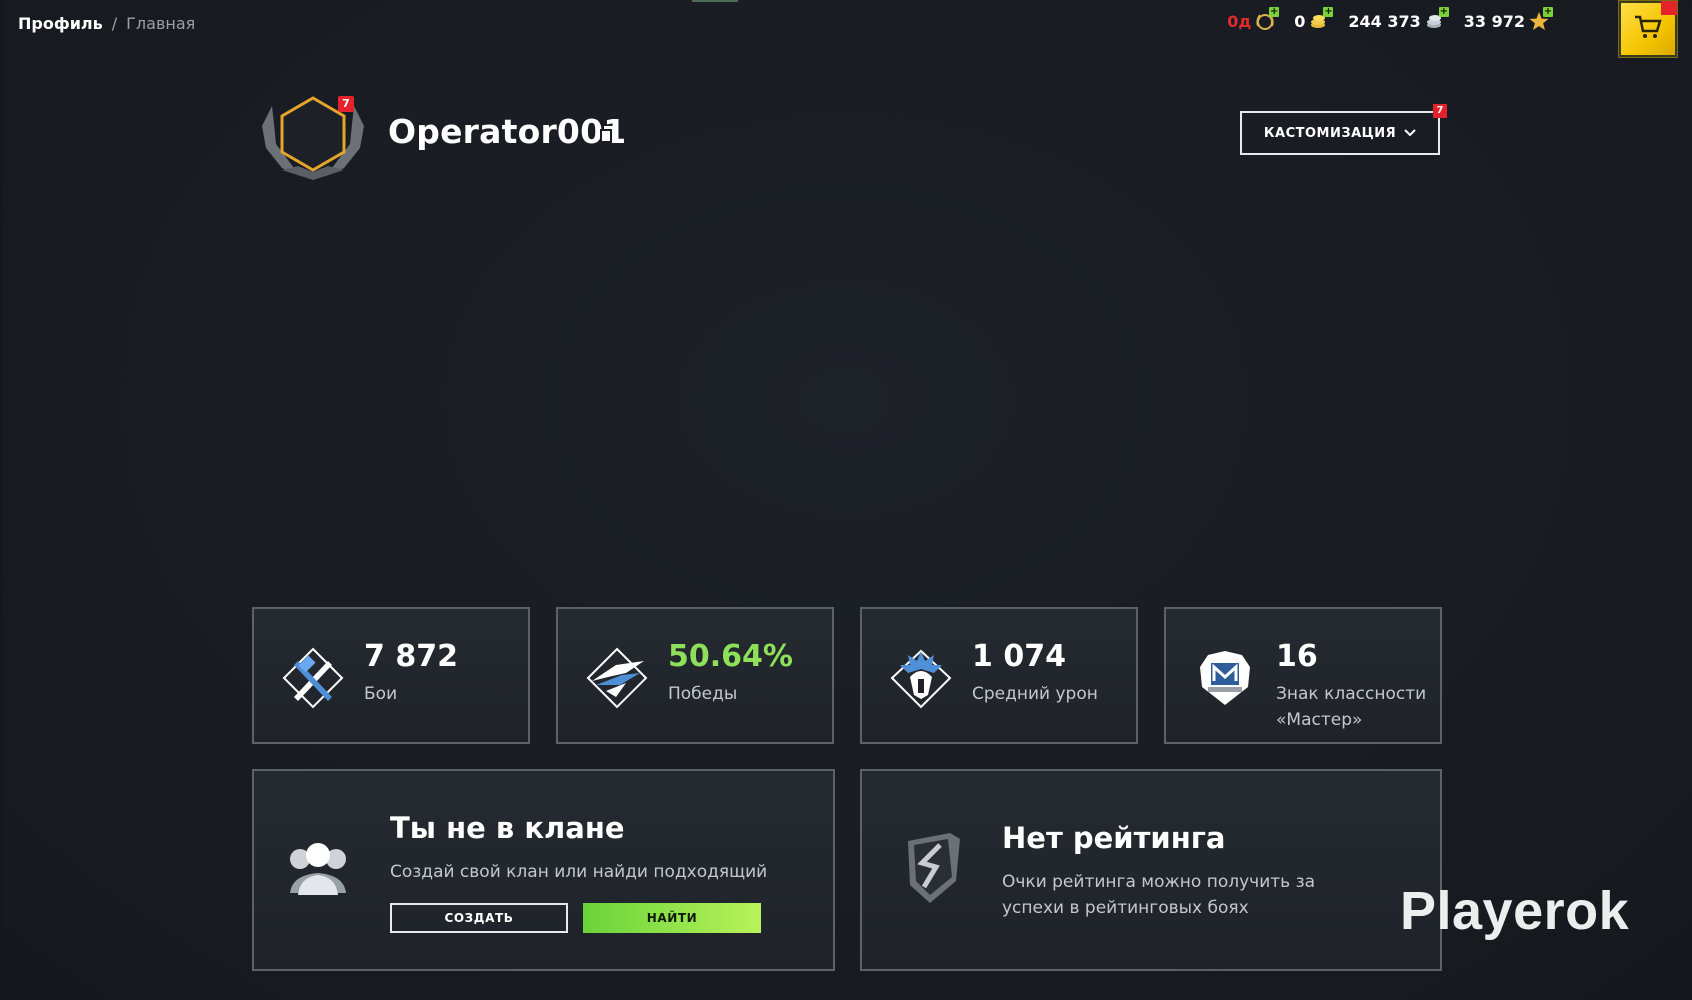 Image resolution: width=1692 pixels, height=1000 pixels. I want to click on shop-cart-icon, so click(1648, 29).